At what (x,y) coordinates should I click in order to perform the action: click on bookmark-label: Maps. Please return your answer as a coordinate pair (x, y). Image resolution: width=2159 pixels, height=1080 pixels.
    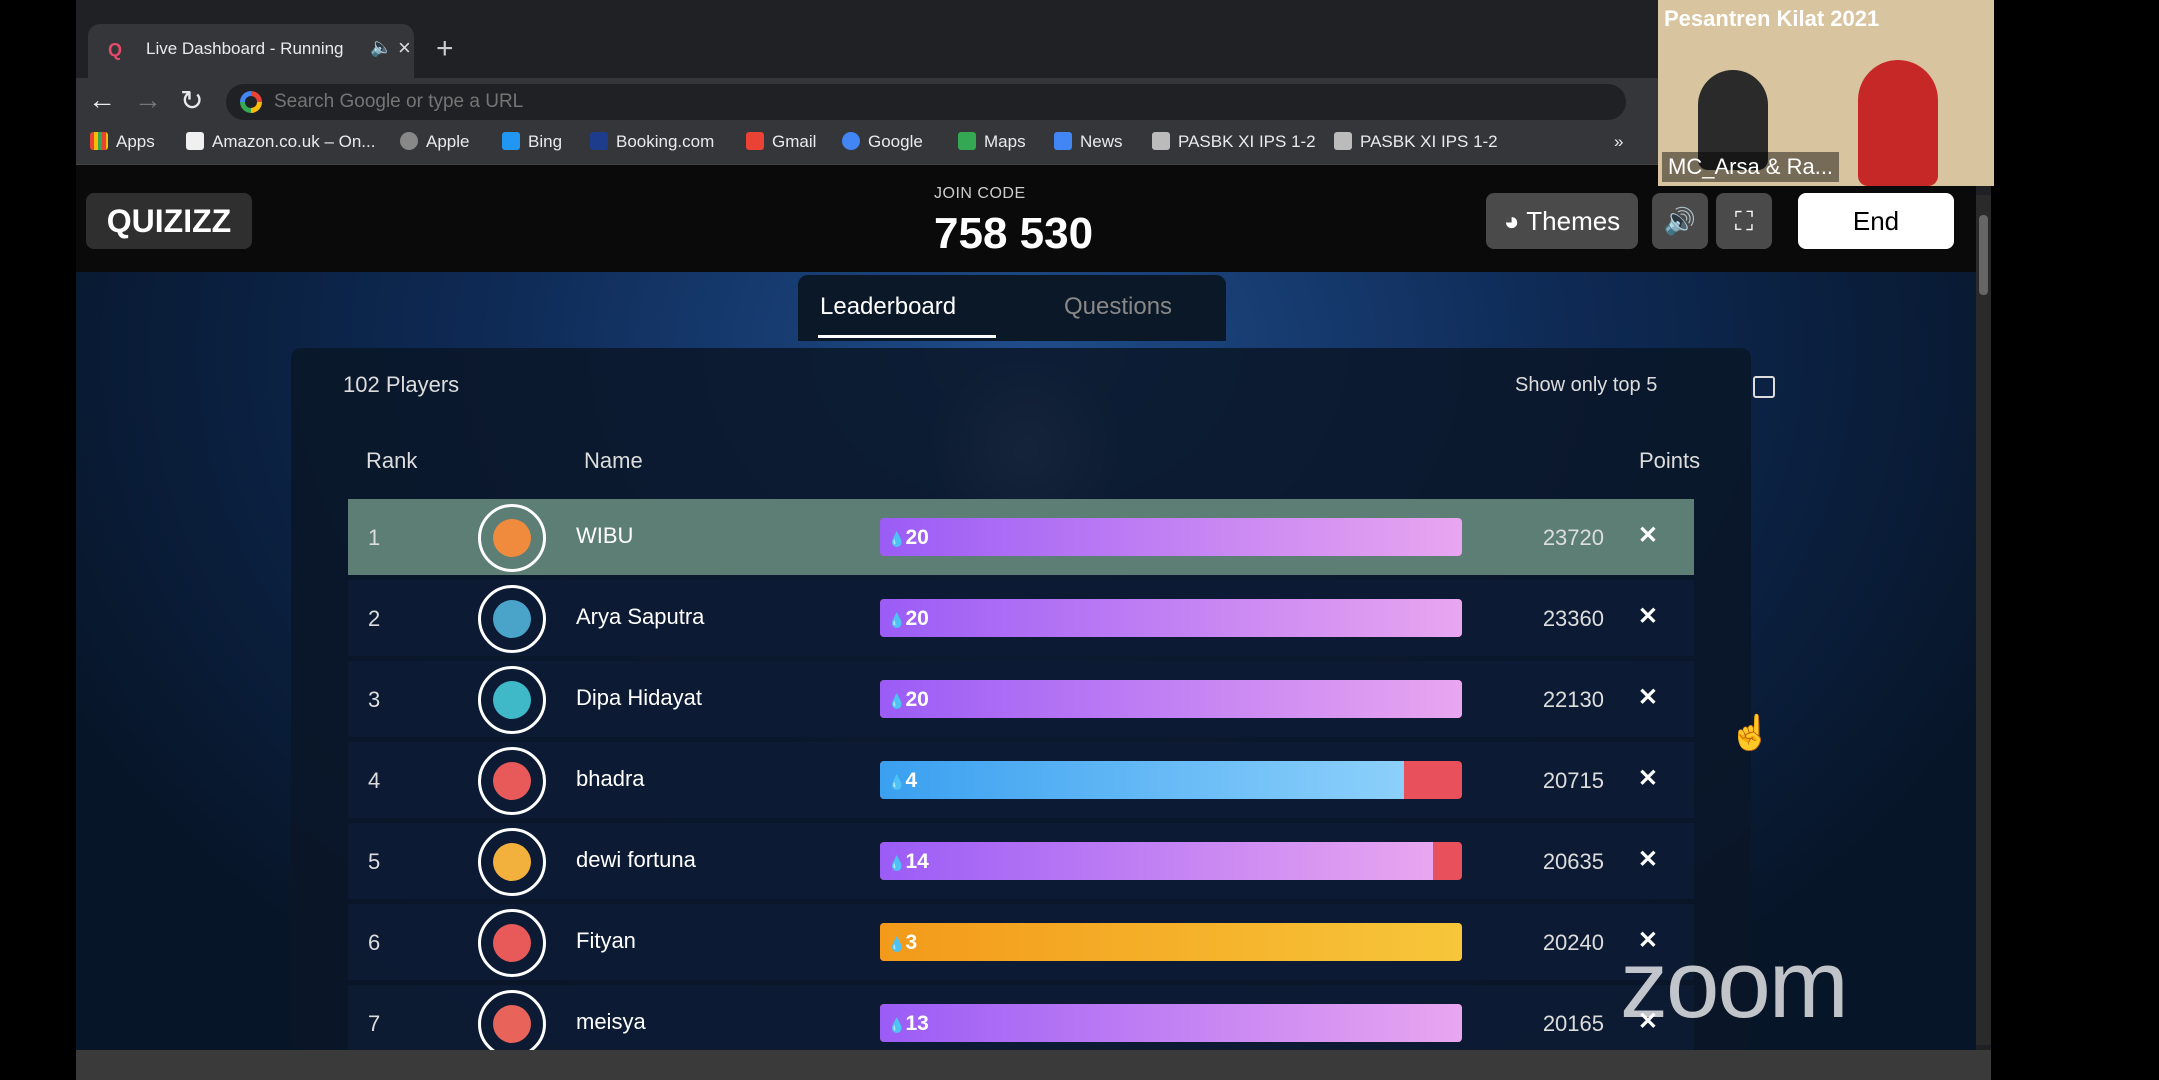
    Looking at the image, I should click on (1005, 141).